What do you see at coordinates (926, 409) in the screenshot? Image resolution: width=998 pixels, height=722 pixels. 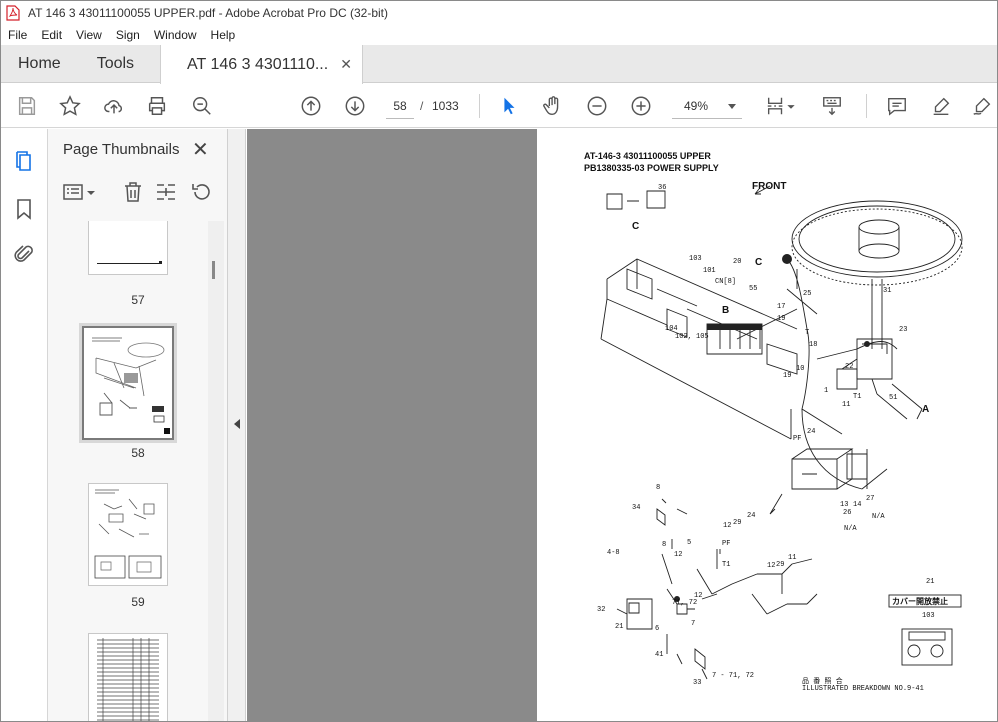 I see `view-label-a: A` at bounding box center [926, 409].